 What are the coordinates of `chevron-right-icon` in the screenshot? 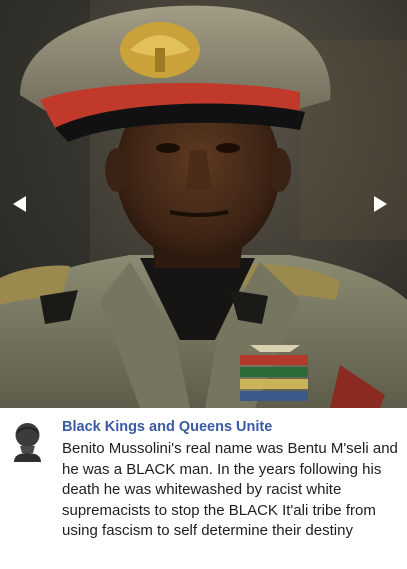 It's located at (380, 204).